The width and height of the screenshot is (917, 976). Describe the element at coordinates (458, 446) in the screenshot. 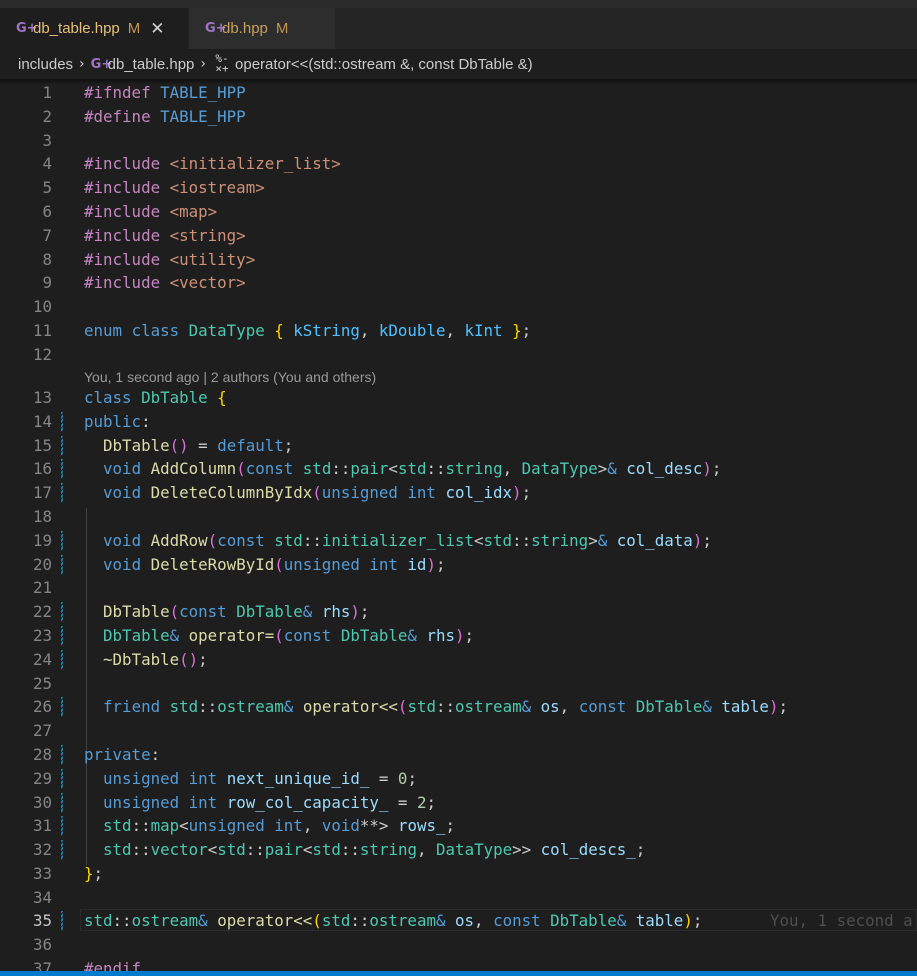

I see `code-line: 15 DbTable() = default;` at that location.